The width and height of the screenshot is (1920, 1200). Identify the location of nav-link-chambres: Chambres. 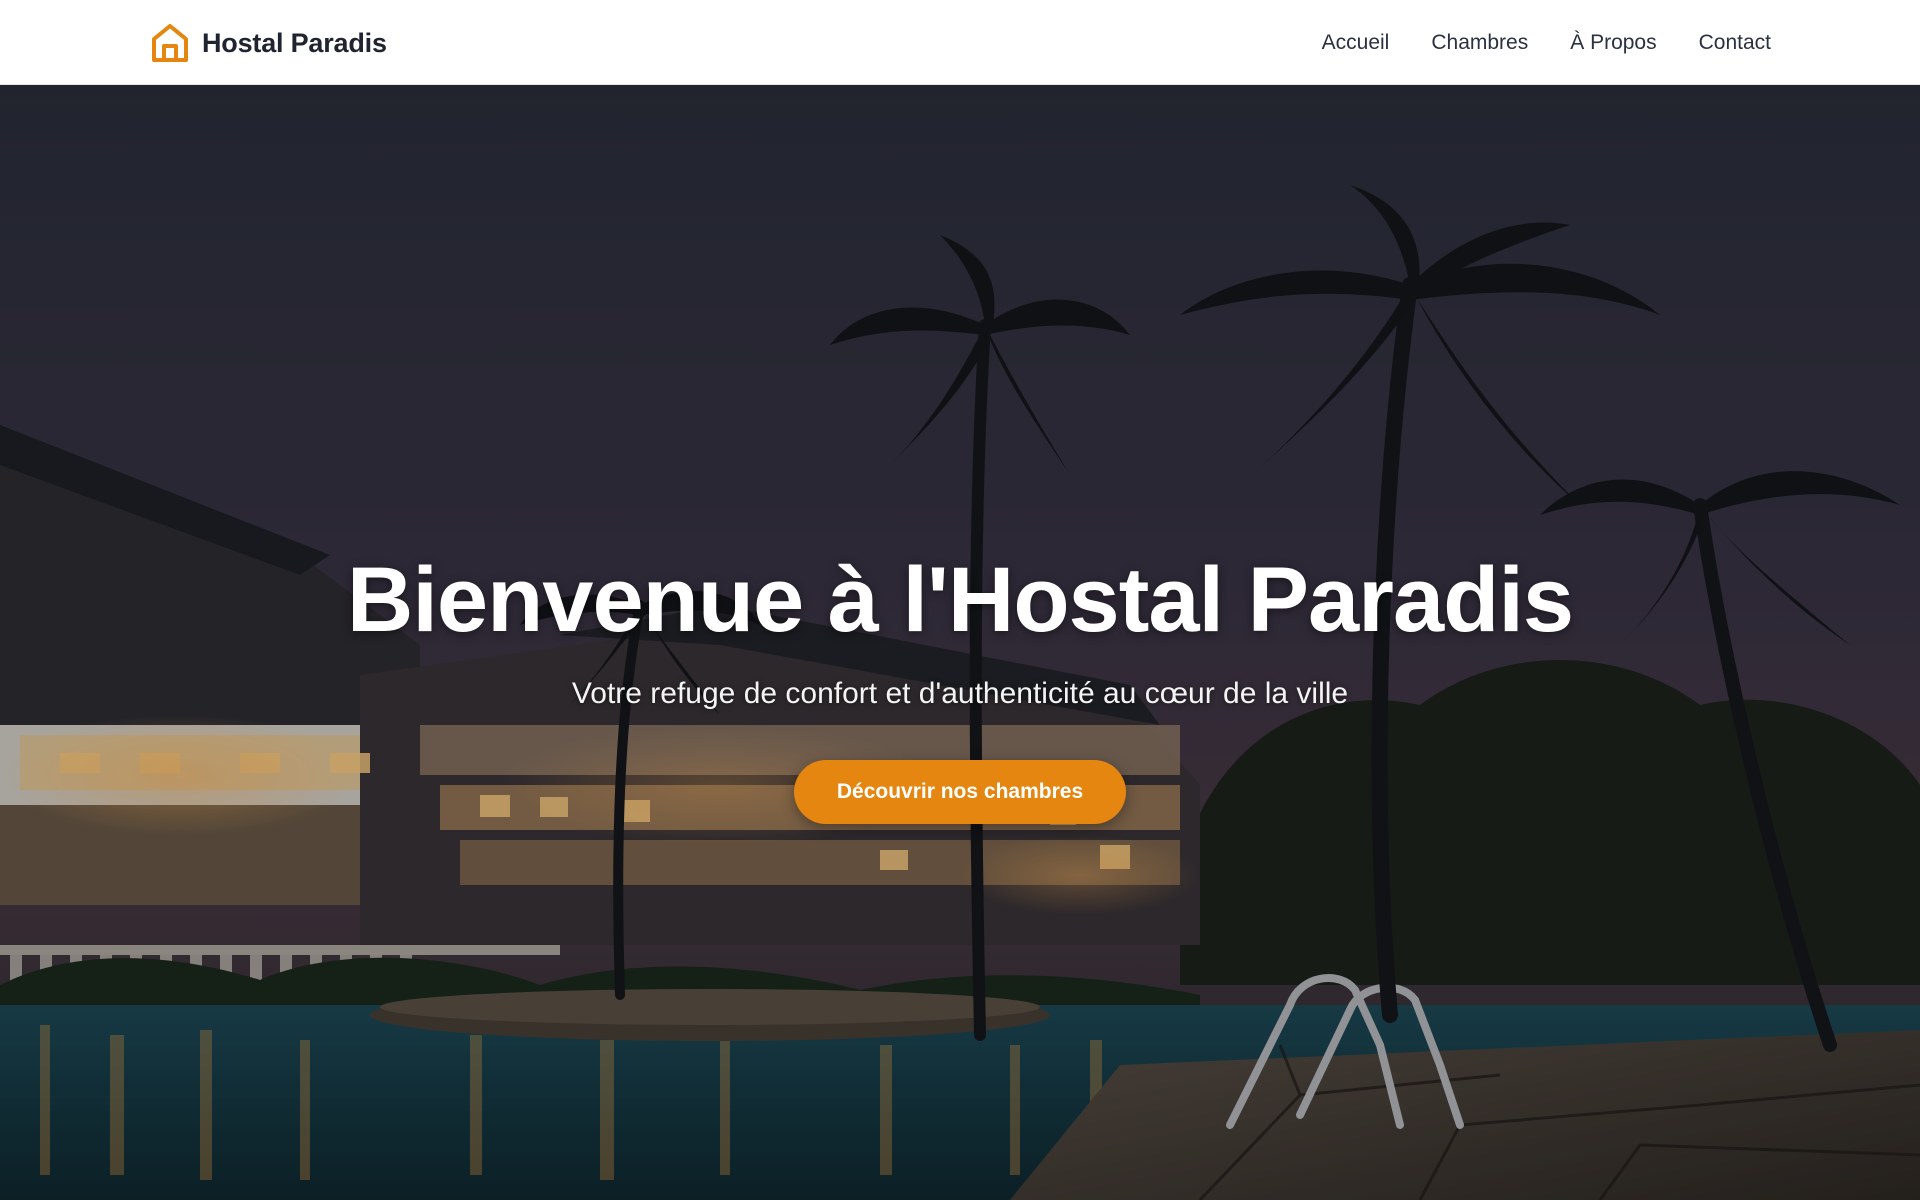
(1479, 42).